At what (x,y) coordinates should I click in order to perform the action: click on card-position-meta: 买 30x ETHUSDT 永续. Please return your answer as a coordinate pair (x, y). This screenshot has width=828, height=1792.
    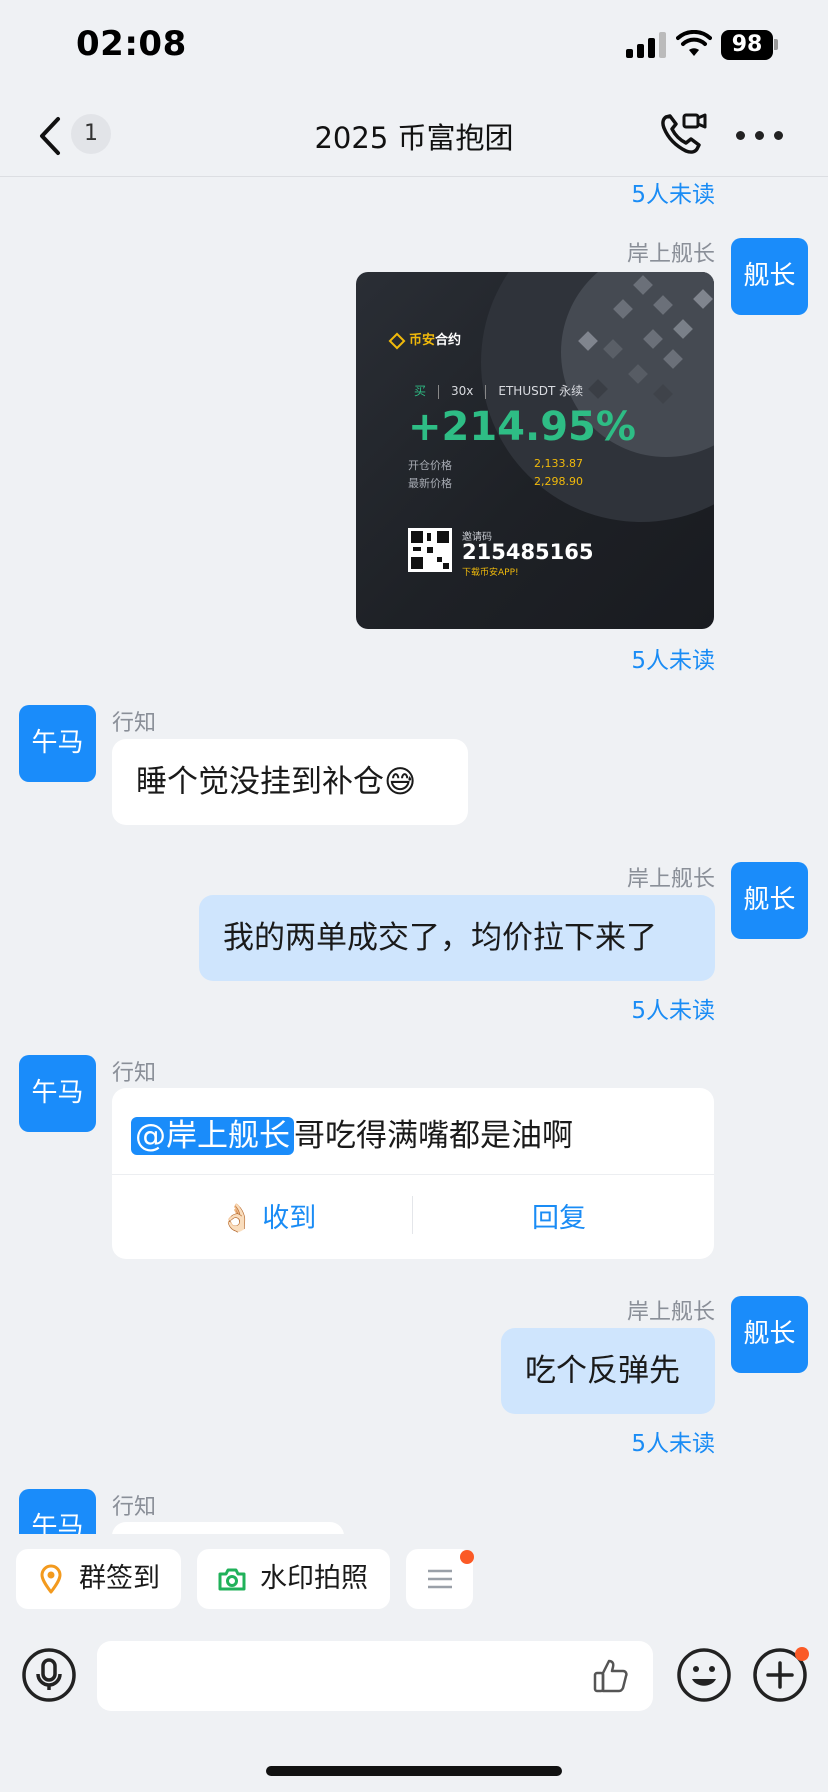
    Looking at the image, I should click on (499, 391).